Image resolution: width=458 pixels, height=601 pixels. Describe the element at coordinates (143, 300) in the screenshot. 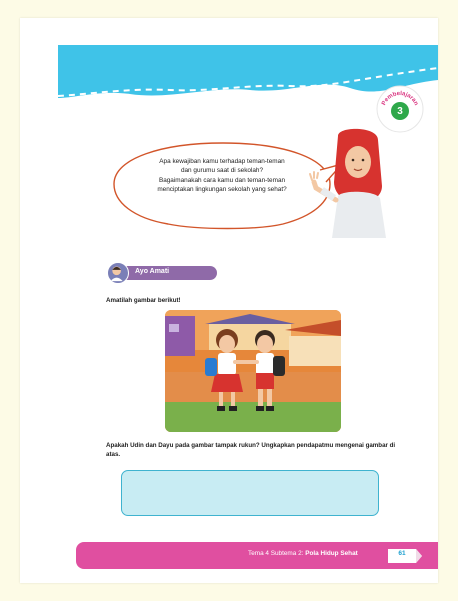

I see `instruction-text: Amatilah gambar berikut!` at that location.